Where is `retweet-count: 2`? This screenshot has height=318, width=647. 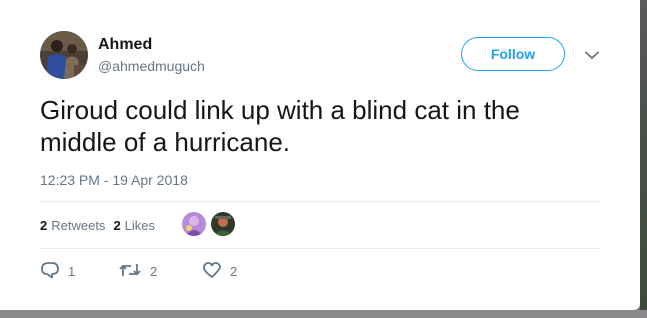
retweet-count: 2 is located at coordinates (154, 271).